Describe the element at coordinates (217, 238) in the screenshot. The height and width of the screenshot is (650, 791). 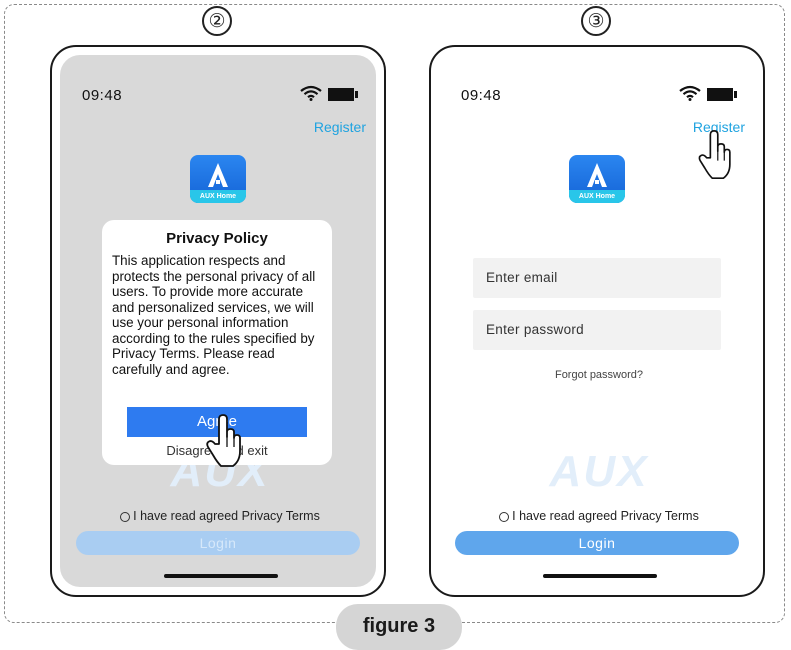
I see `dialog-title: Privacy Policy` at that location.